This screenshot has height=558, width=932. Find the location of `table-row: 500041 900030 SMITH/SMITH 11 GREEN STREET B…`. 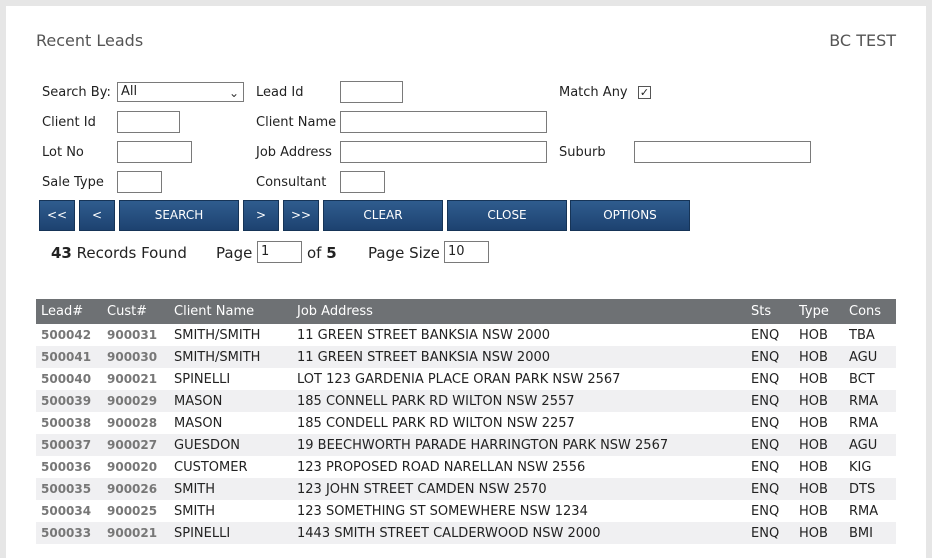

table-row: 500041 900030 SMITH/SMITH 11 GREEN STREET B… is located at coordinates (466, 357).